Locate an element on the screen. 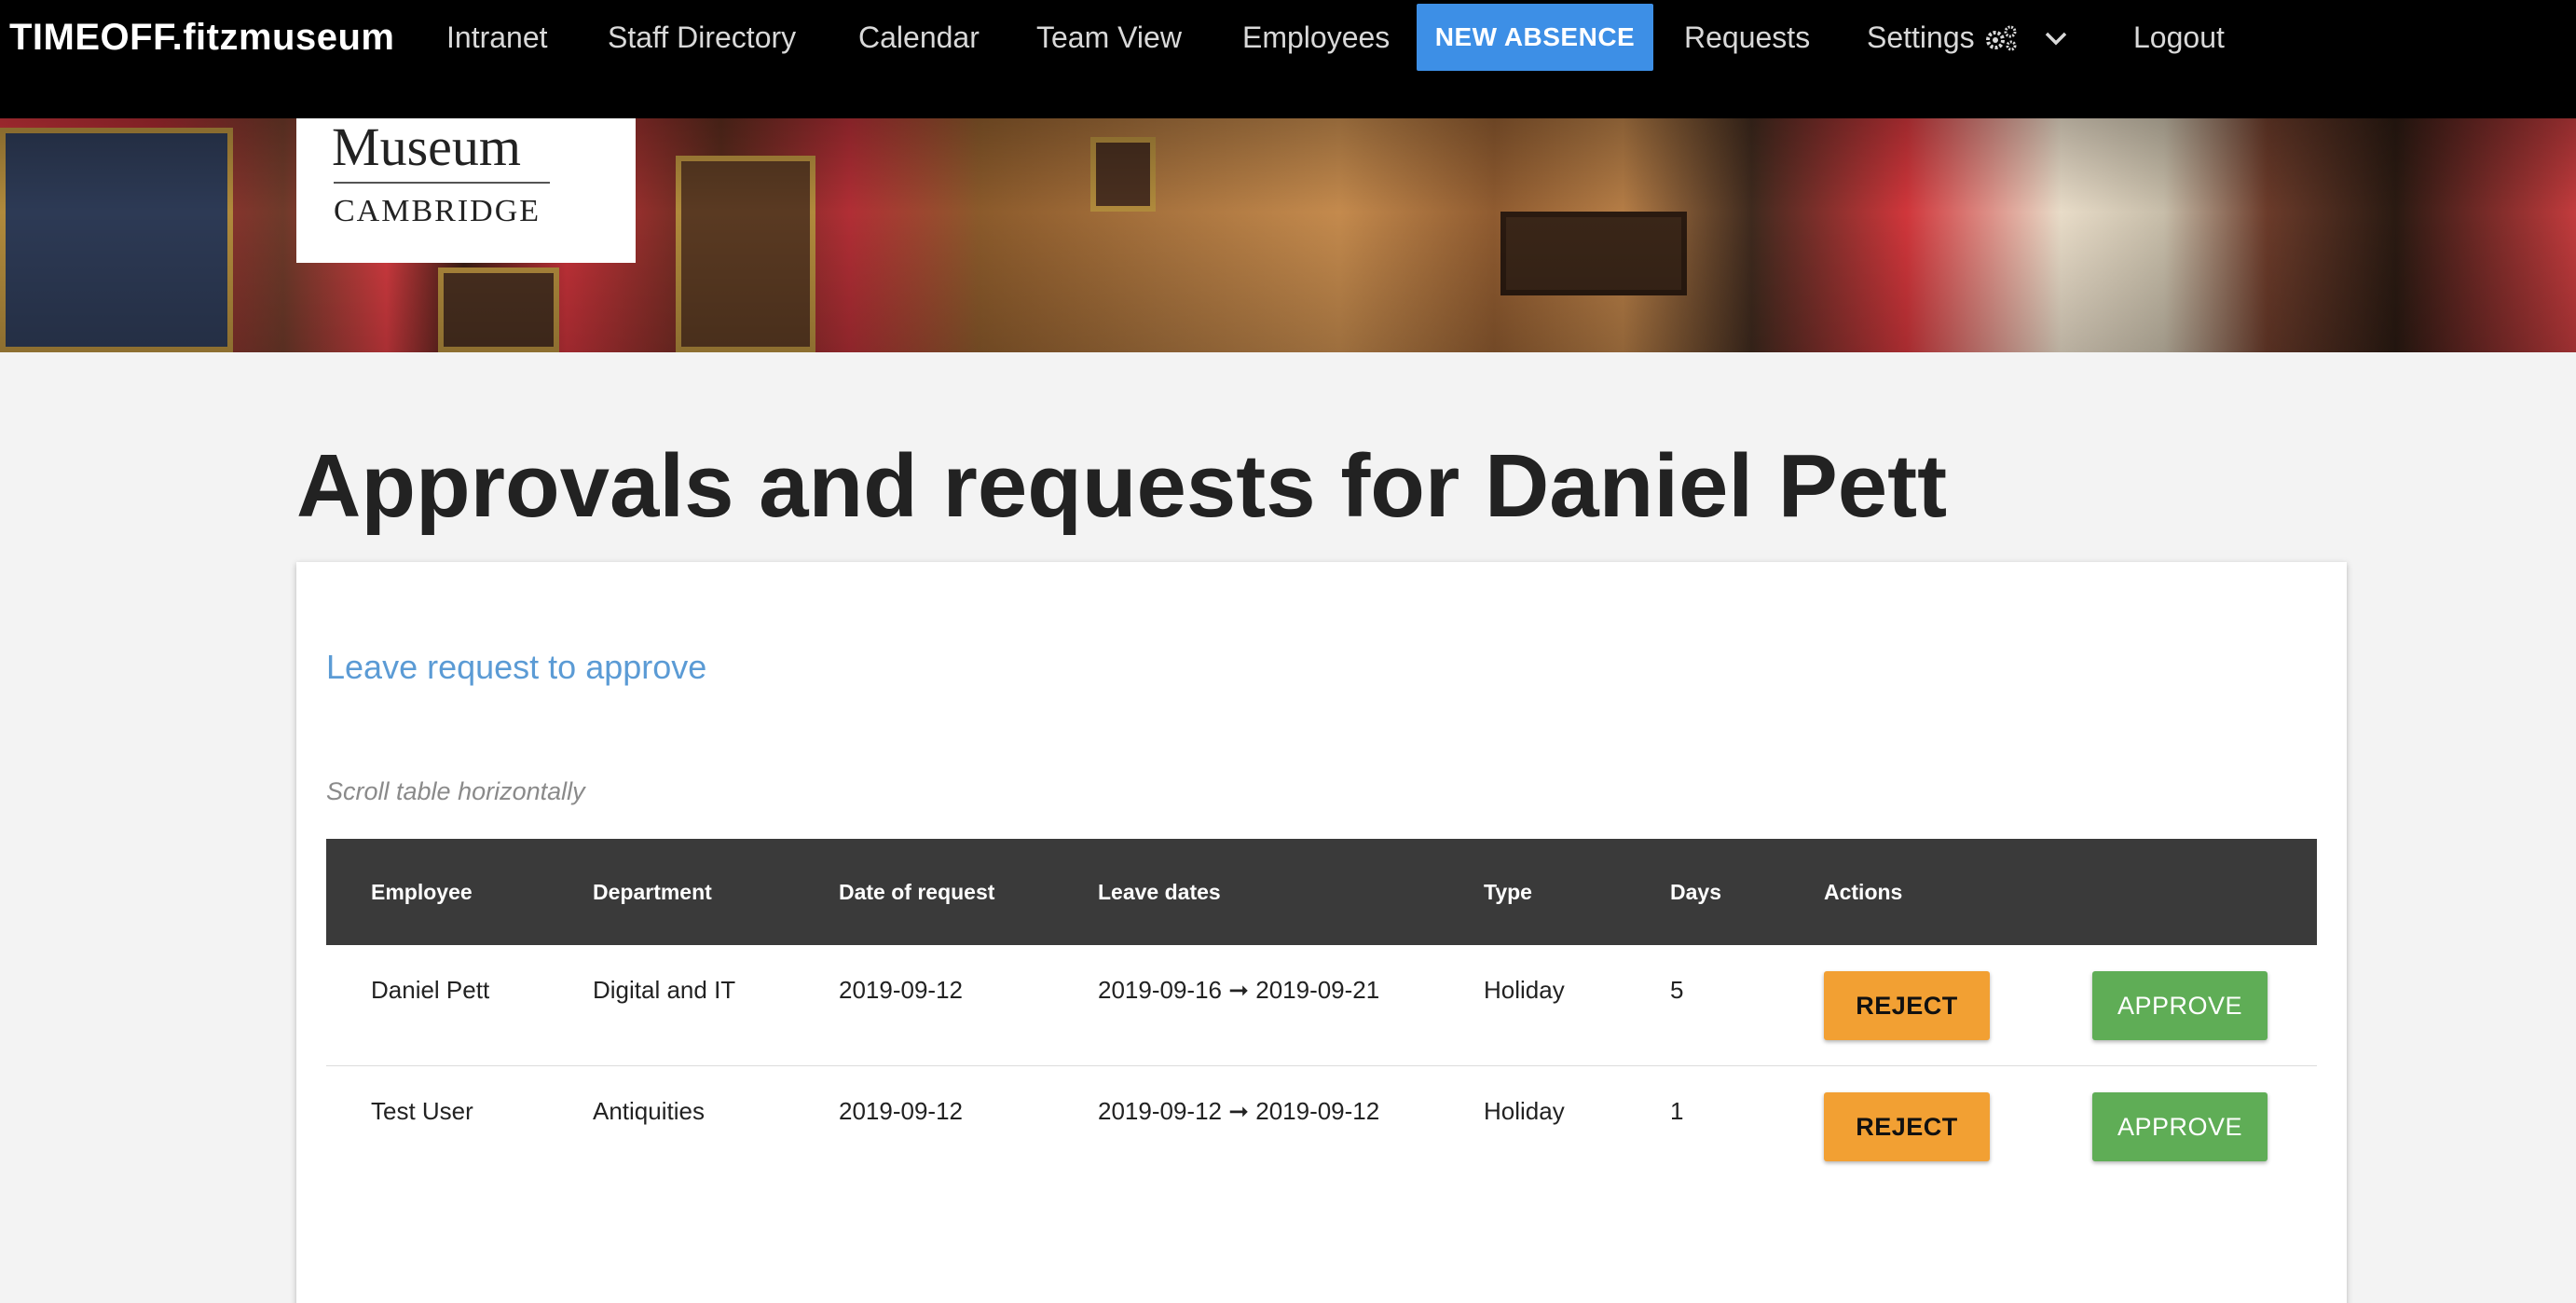 This screenshot has width=2576, height=1303. new-absence-button: NEW ABSENCE is located at coordinates (1535, 37).